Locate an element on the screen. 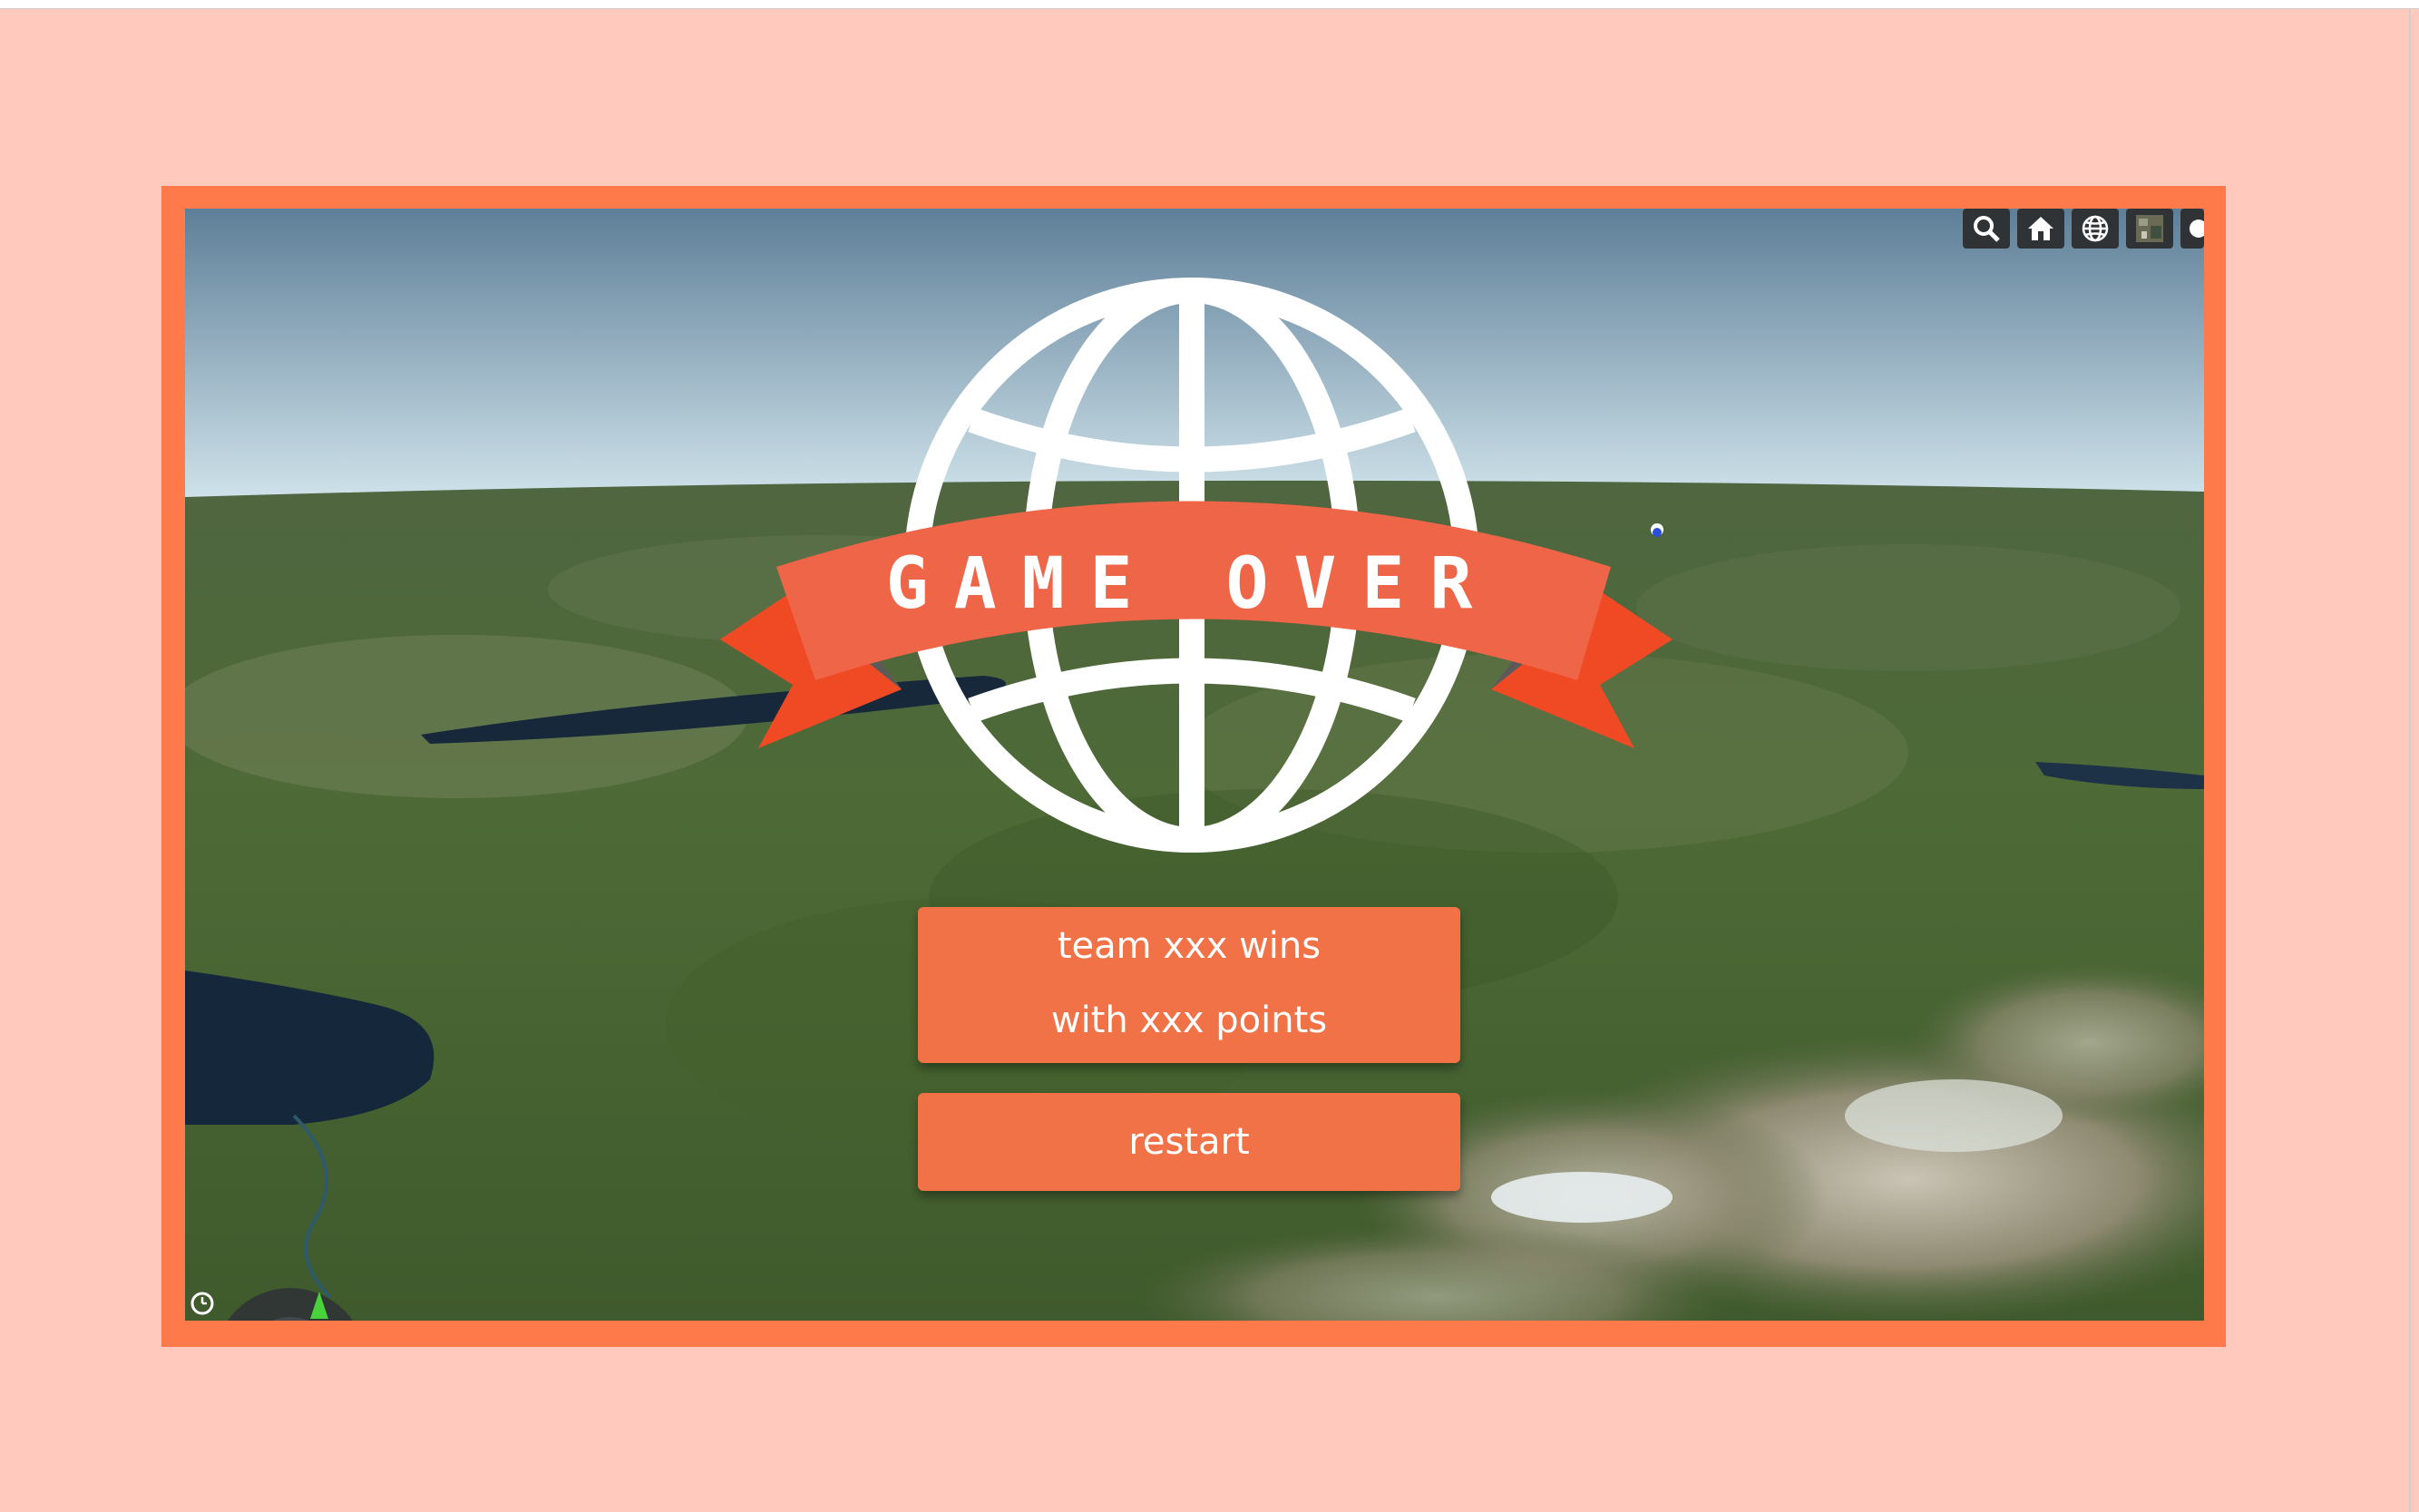 This screenshot has height=1512, width=2419. info-button is located at coordinates (2192, 229).